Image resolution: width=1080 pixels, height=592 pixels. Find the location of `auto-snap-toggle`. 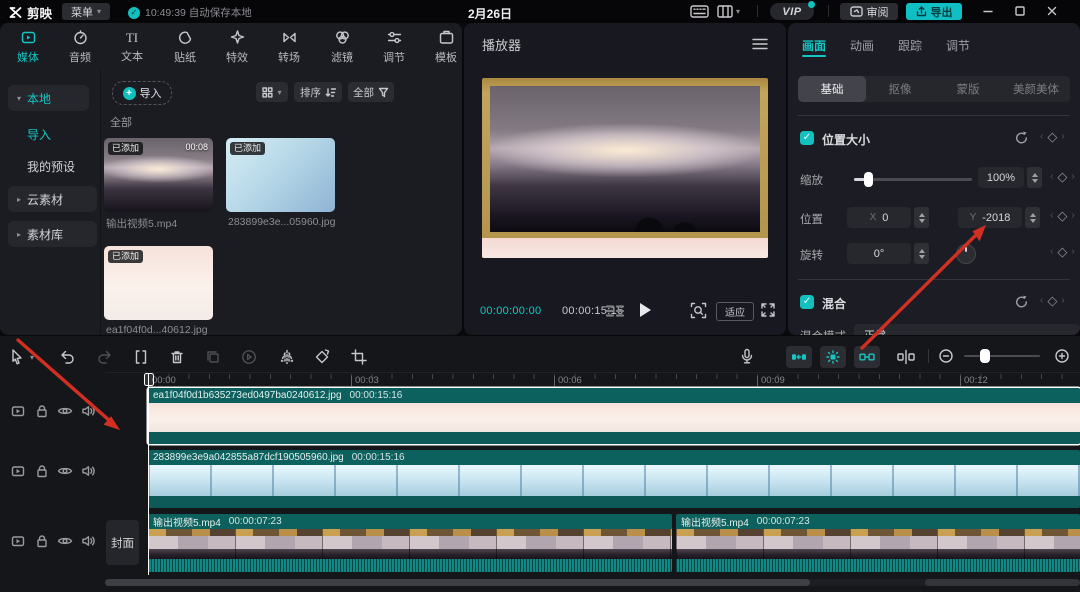

auto-snap-toggle is located at coordinates (833, 357).